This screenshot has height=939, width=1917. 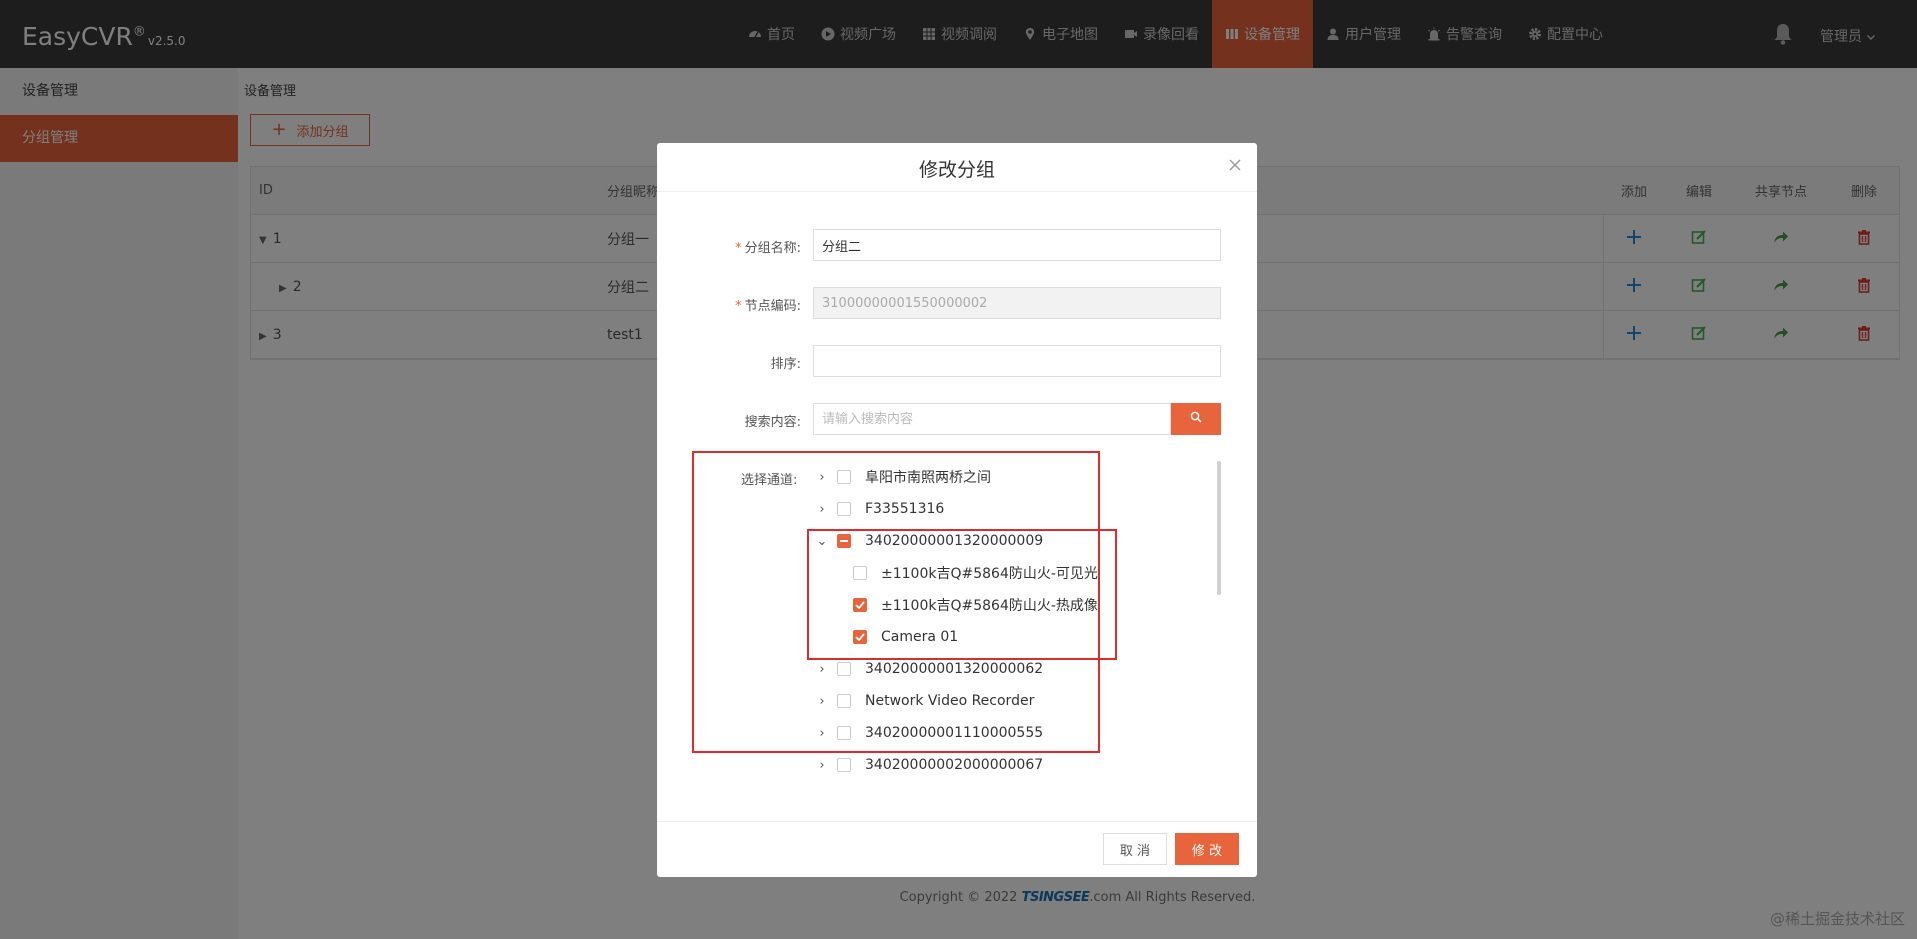 What do you see at coordinates (822, 765) in the screenshot?
I see `chevron-right-icon: ›` at bounding box center [822, 765].